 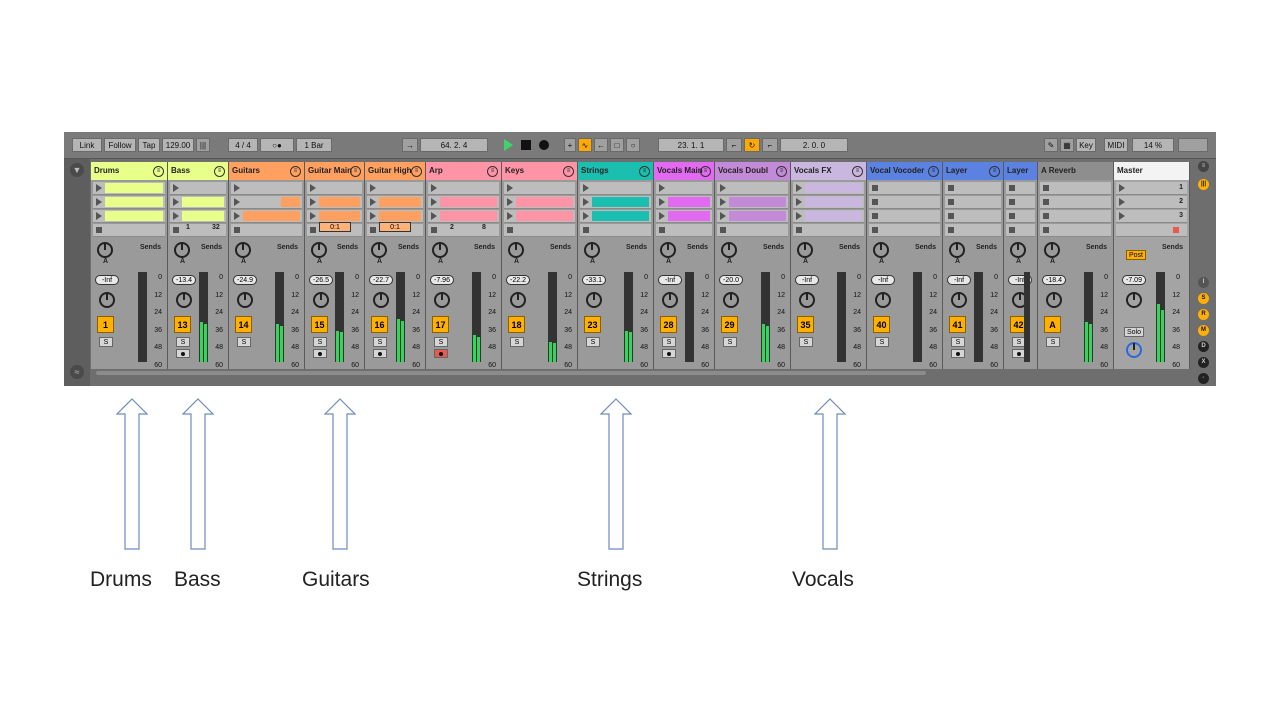 I want to click on scene-launch: 3, so click(x=1151, y=216).